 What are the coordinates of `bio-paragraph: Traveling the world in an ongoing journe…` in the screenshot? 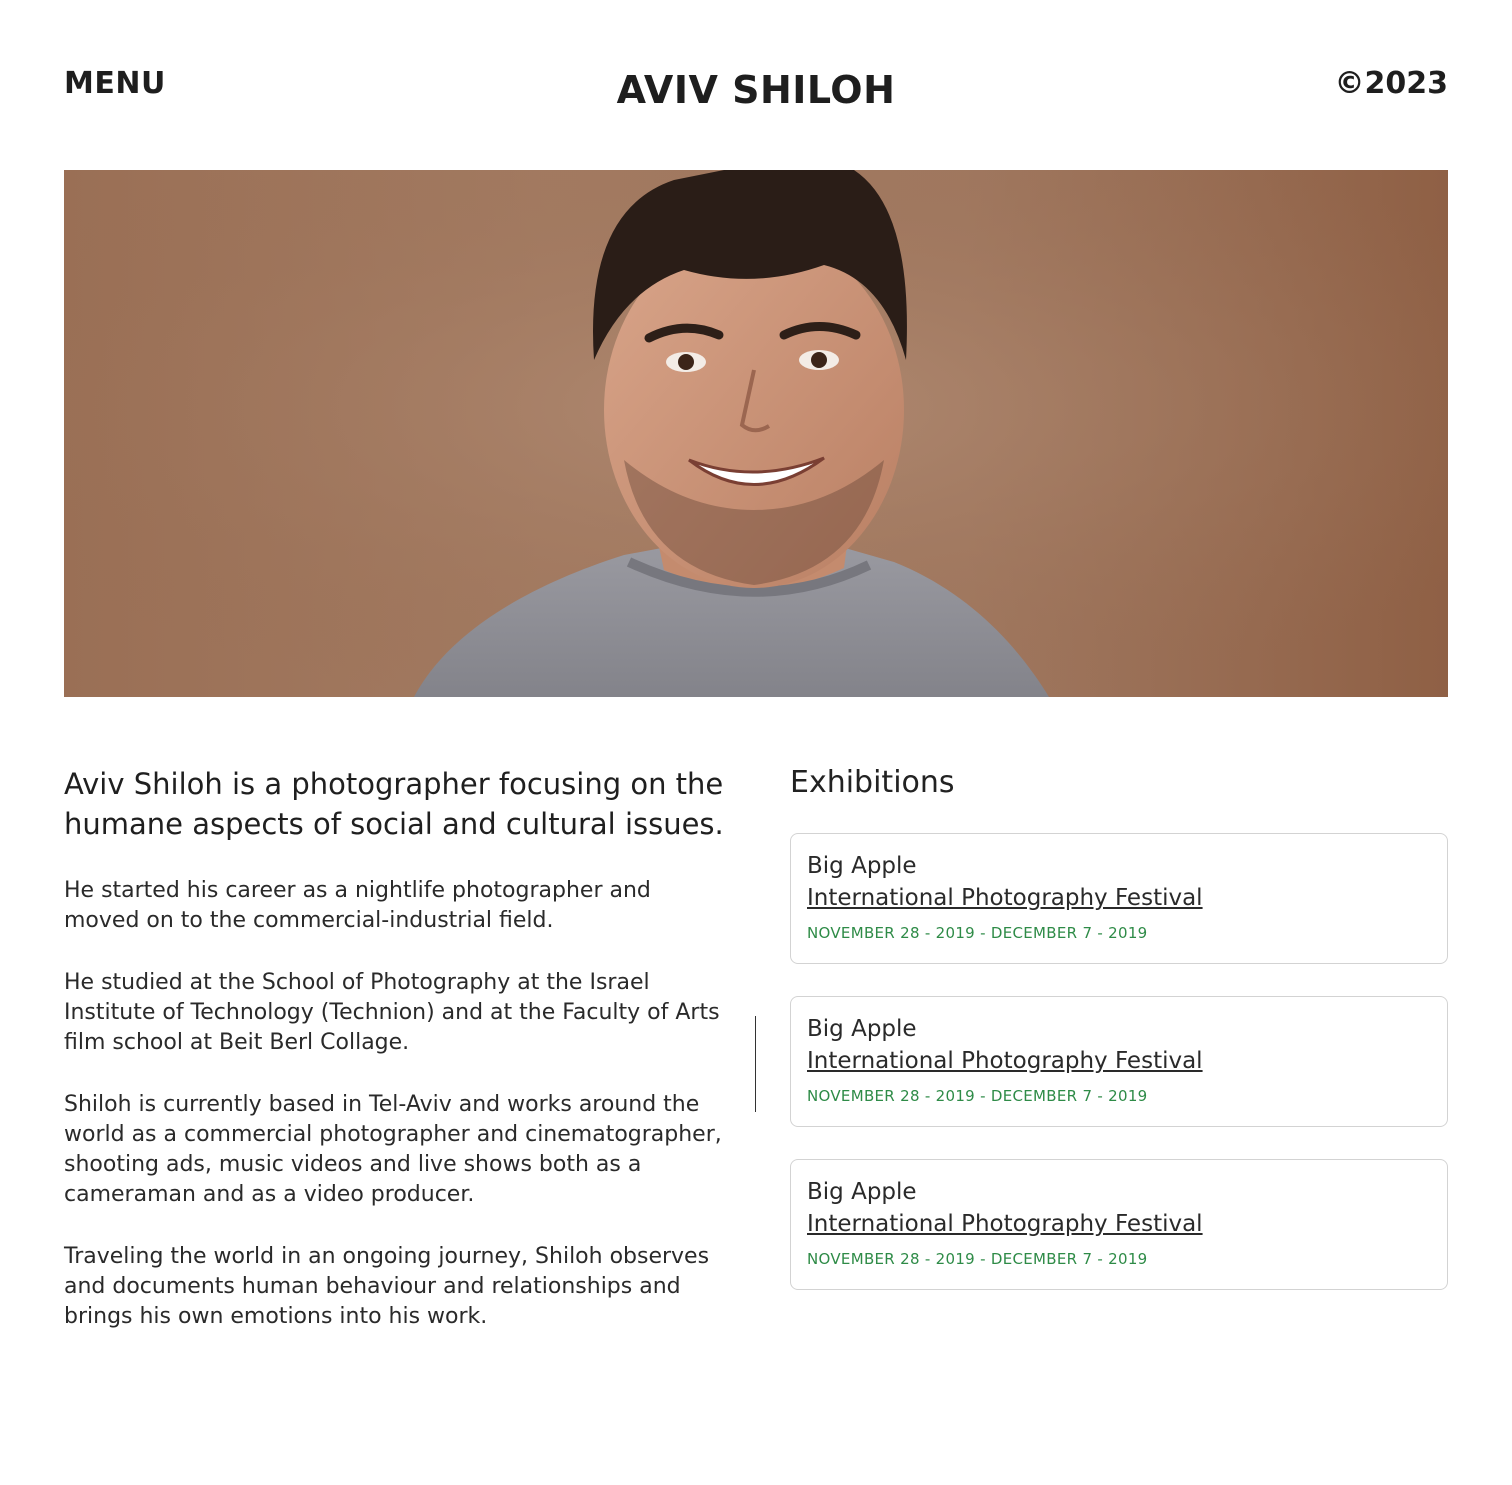 It's located at (387, 1286).